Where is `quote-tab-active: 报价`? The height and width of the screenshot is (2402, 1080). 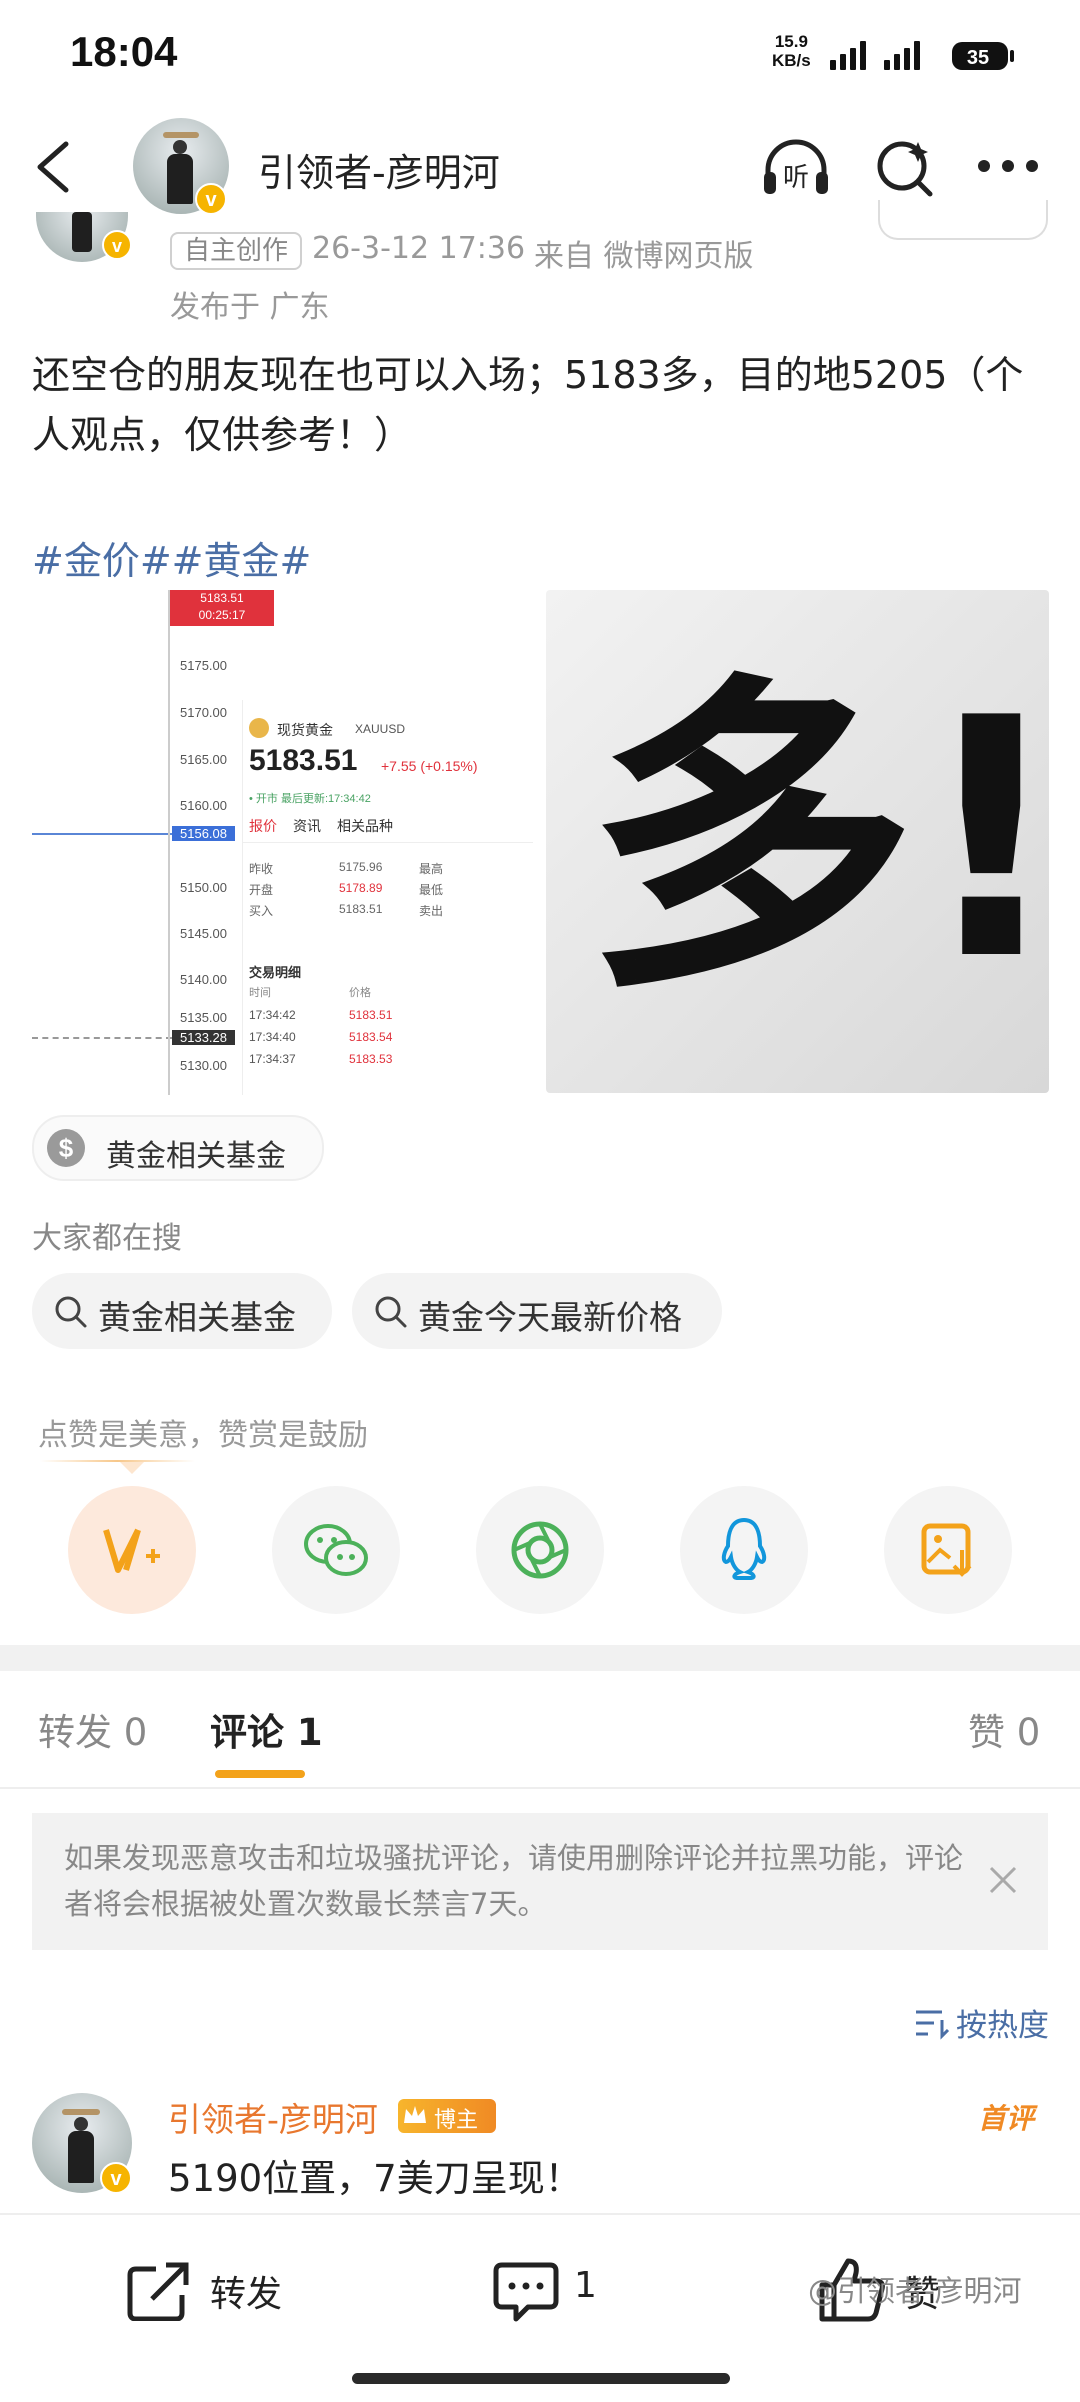 quote-tab-active: 报价 is located at coordinates (263, 827).